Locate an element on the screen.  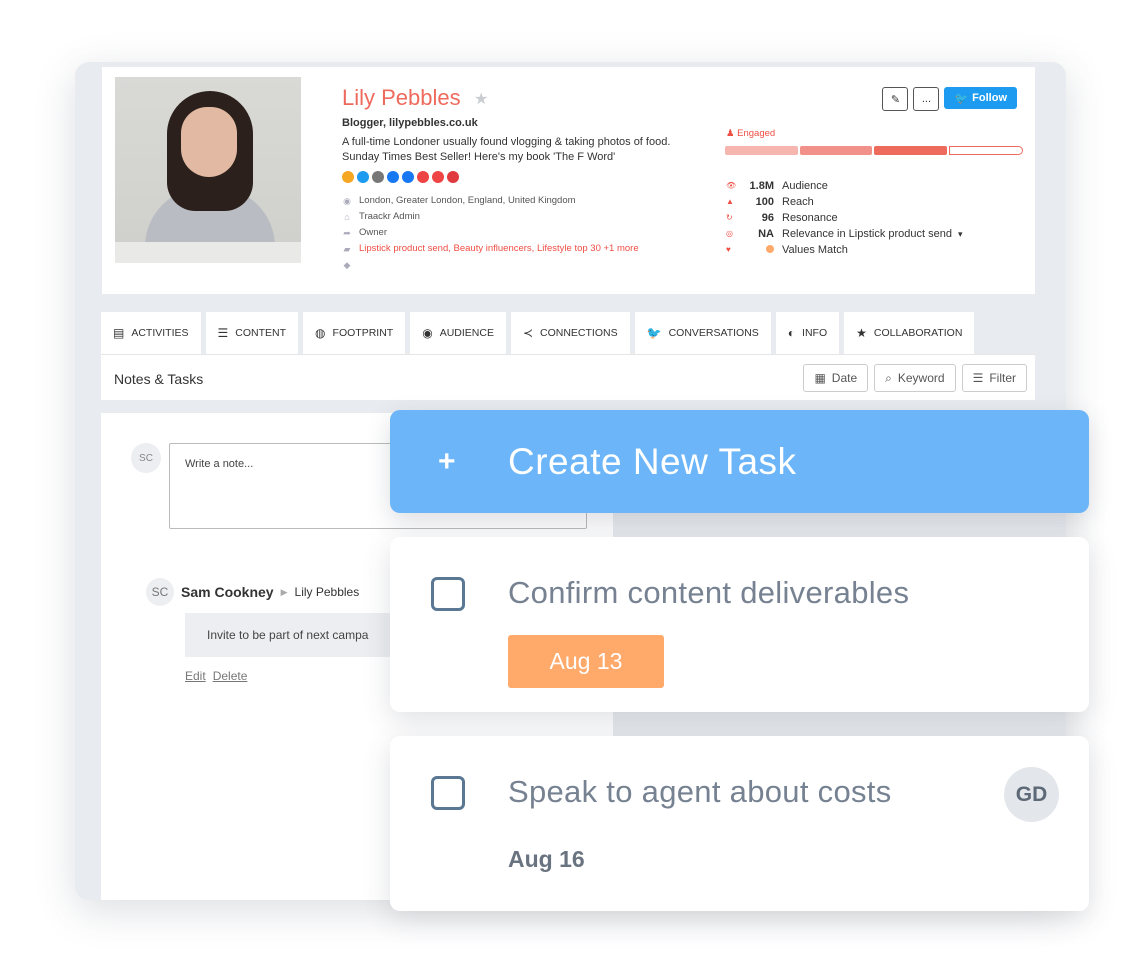
edit-button: ✎ is located at coordinates (895, 99).